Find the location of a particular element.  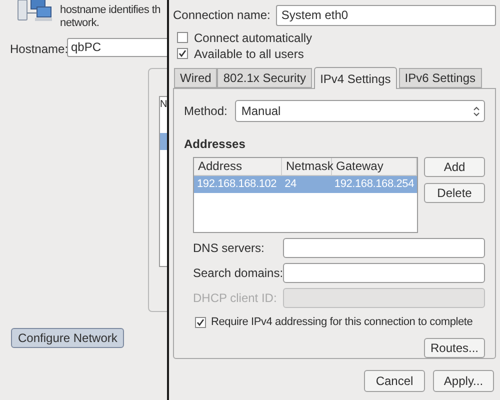

field-label: Search domains: is located at coordinates (238, 273).